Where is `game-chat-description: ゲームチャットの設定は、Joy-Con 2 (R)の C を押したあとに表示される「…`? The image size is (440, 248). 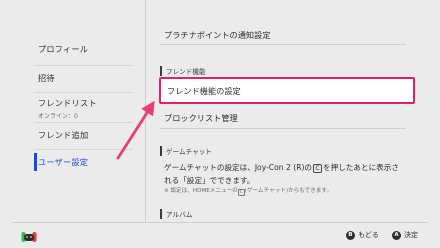
game-chat-description: ゲームチャットの設定は、Joy-Con 2 (R)の C を押したあとに表示される「… is located at coordinates (284, 174).